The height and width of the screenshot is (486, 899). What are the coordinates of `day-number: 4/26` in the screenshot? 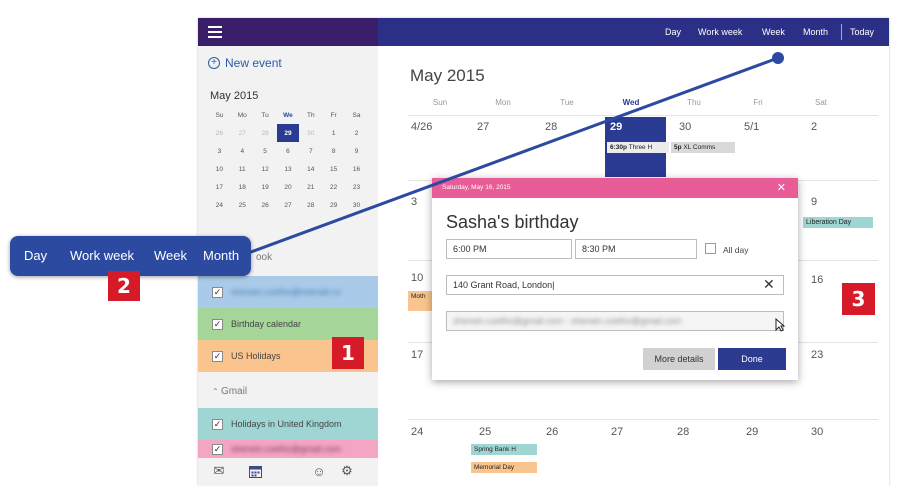 It's located at (421, 127).